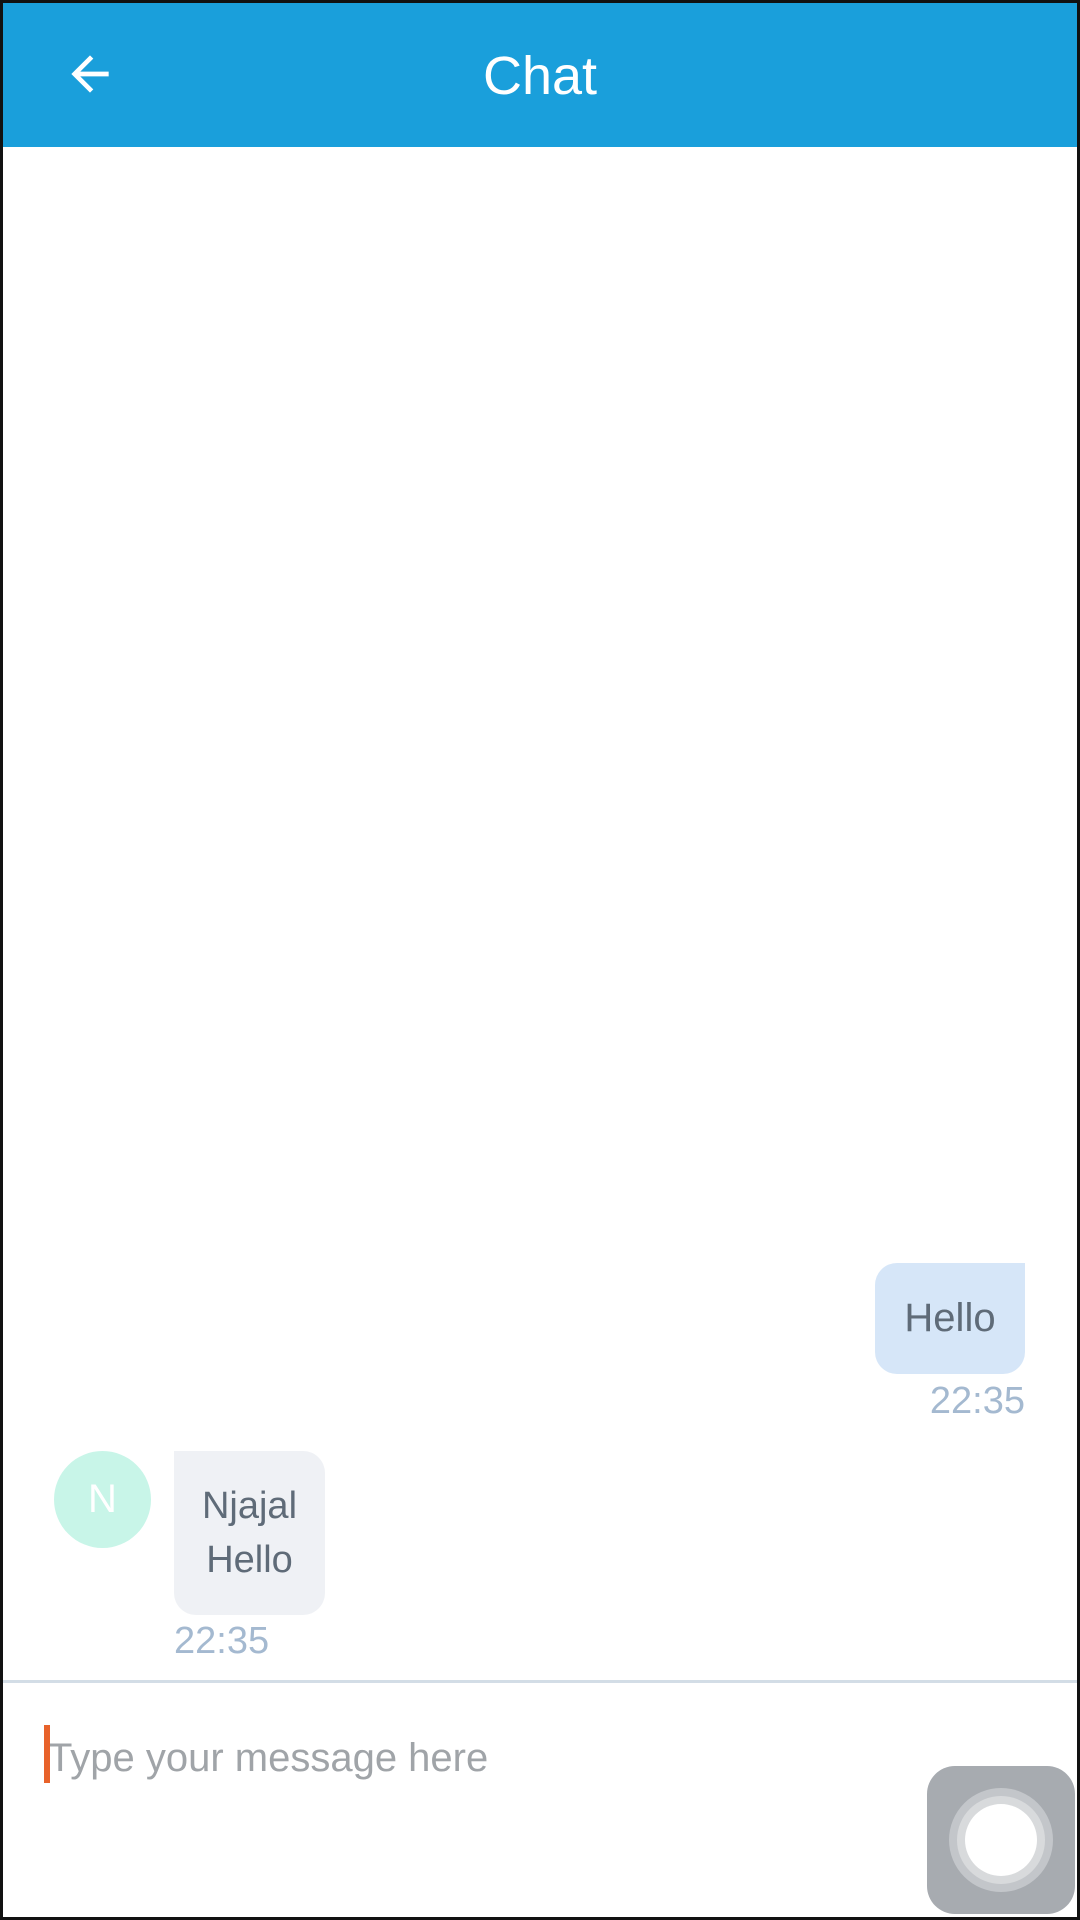 The width and height of the screenshot is (1080, 1920). I want to click on page-title: Chat, so click(540, 76).